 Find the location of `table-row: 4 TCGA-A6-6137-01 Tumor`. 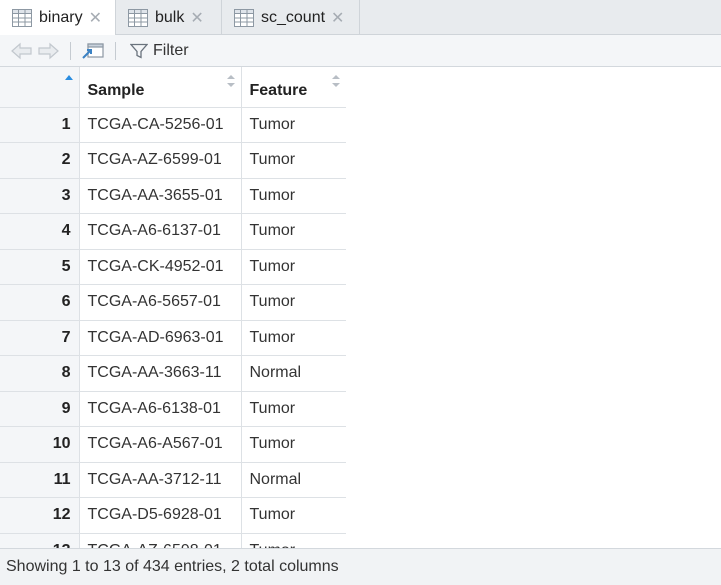

table-row: 4 TCGA-A6-6137-01 Tumor is located at coordinates (173, 231).